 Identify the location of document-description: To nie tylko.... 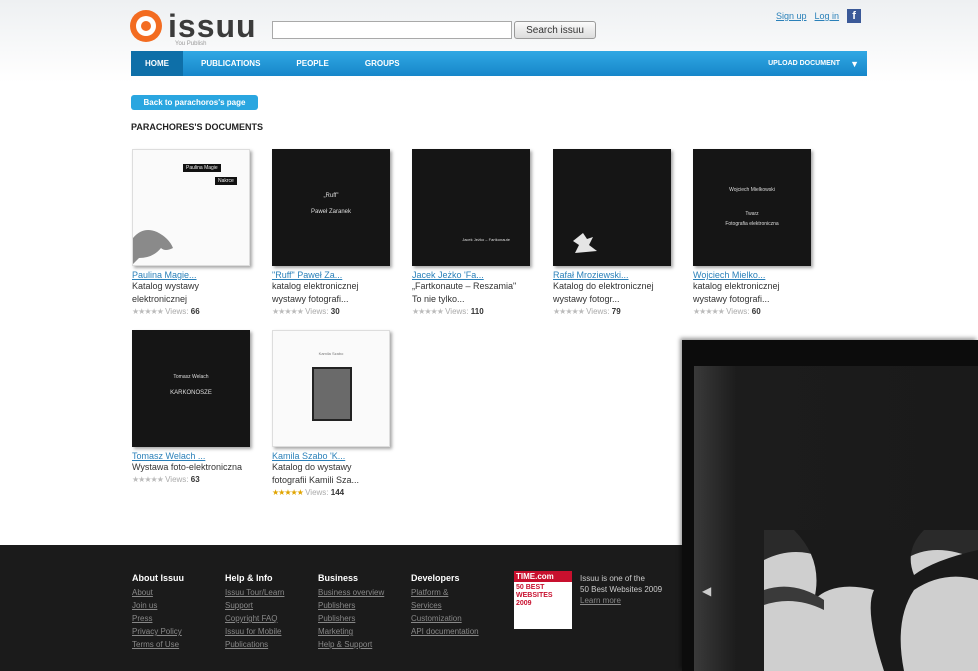
(438, 299).